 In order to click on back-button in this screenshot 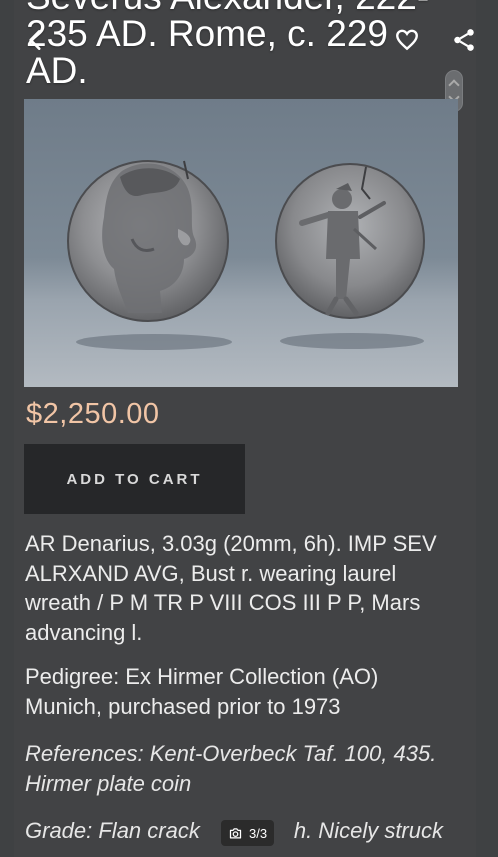, I will do `click(36, 40)`.